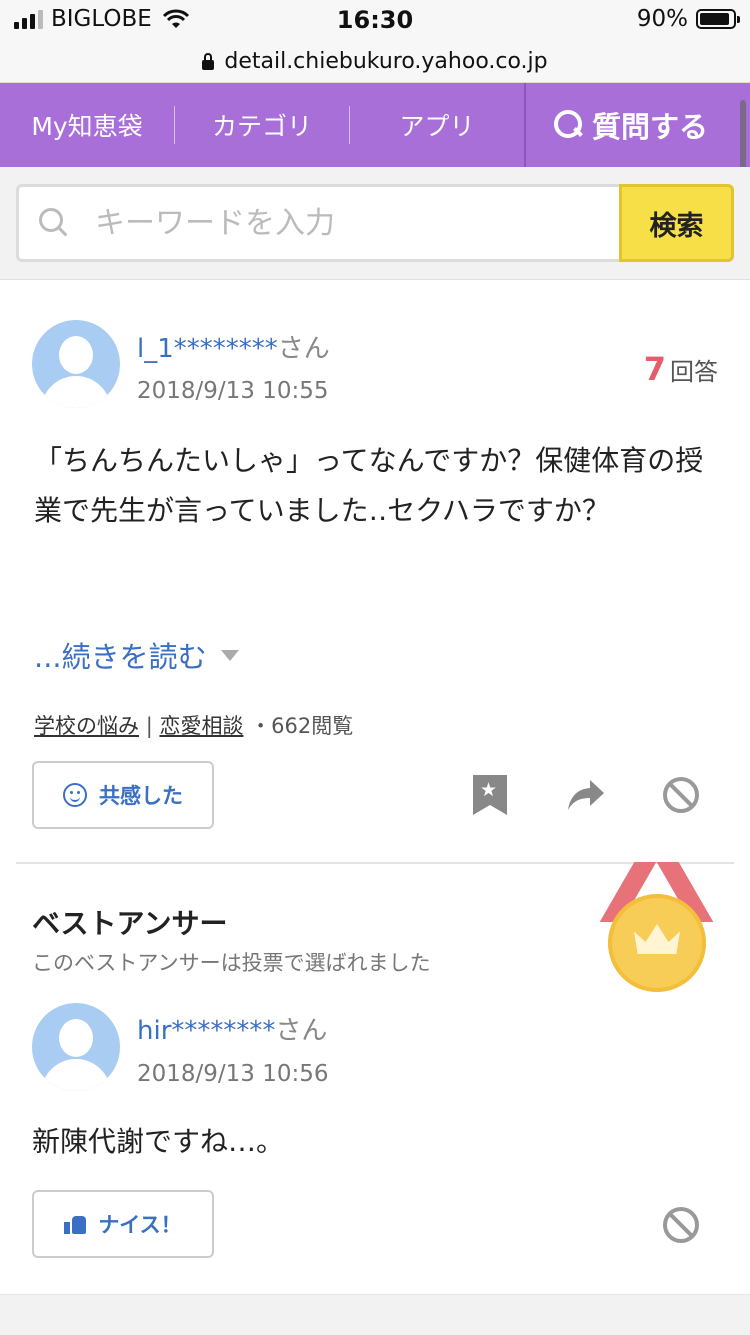  Describe the element at coordinates (120, 657) in the screenshot. I see `read-more-label: ...続きを読む` at that location.